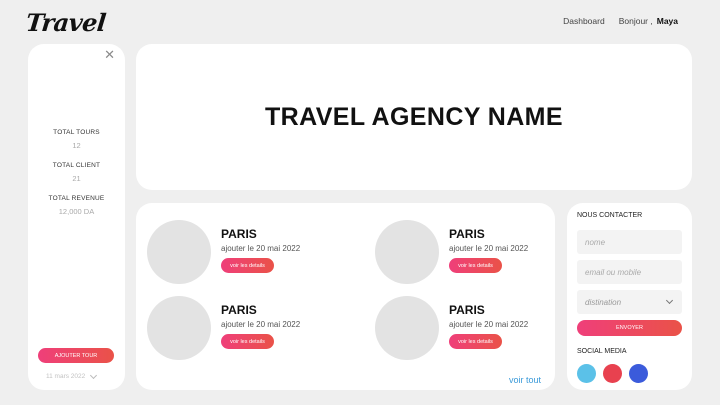  What do you see at coordinates (65, 22) in the screenshot?
I see `app-logo: Travel` at bounding box center [65, 22].